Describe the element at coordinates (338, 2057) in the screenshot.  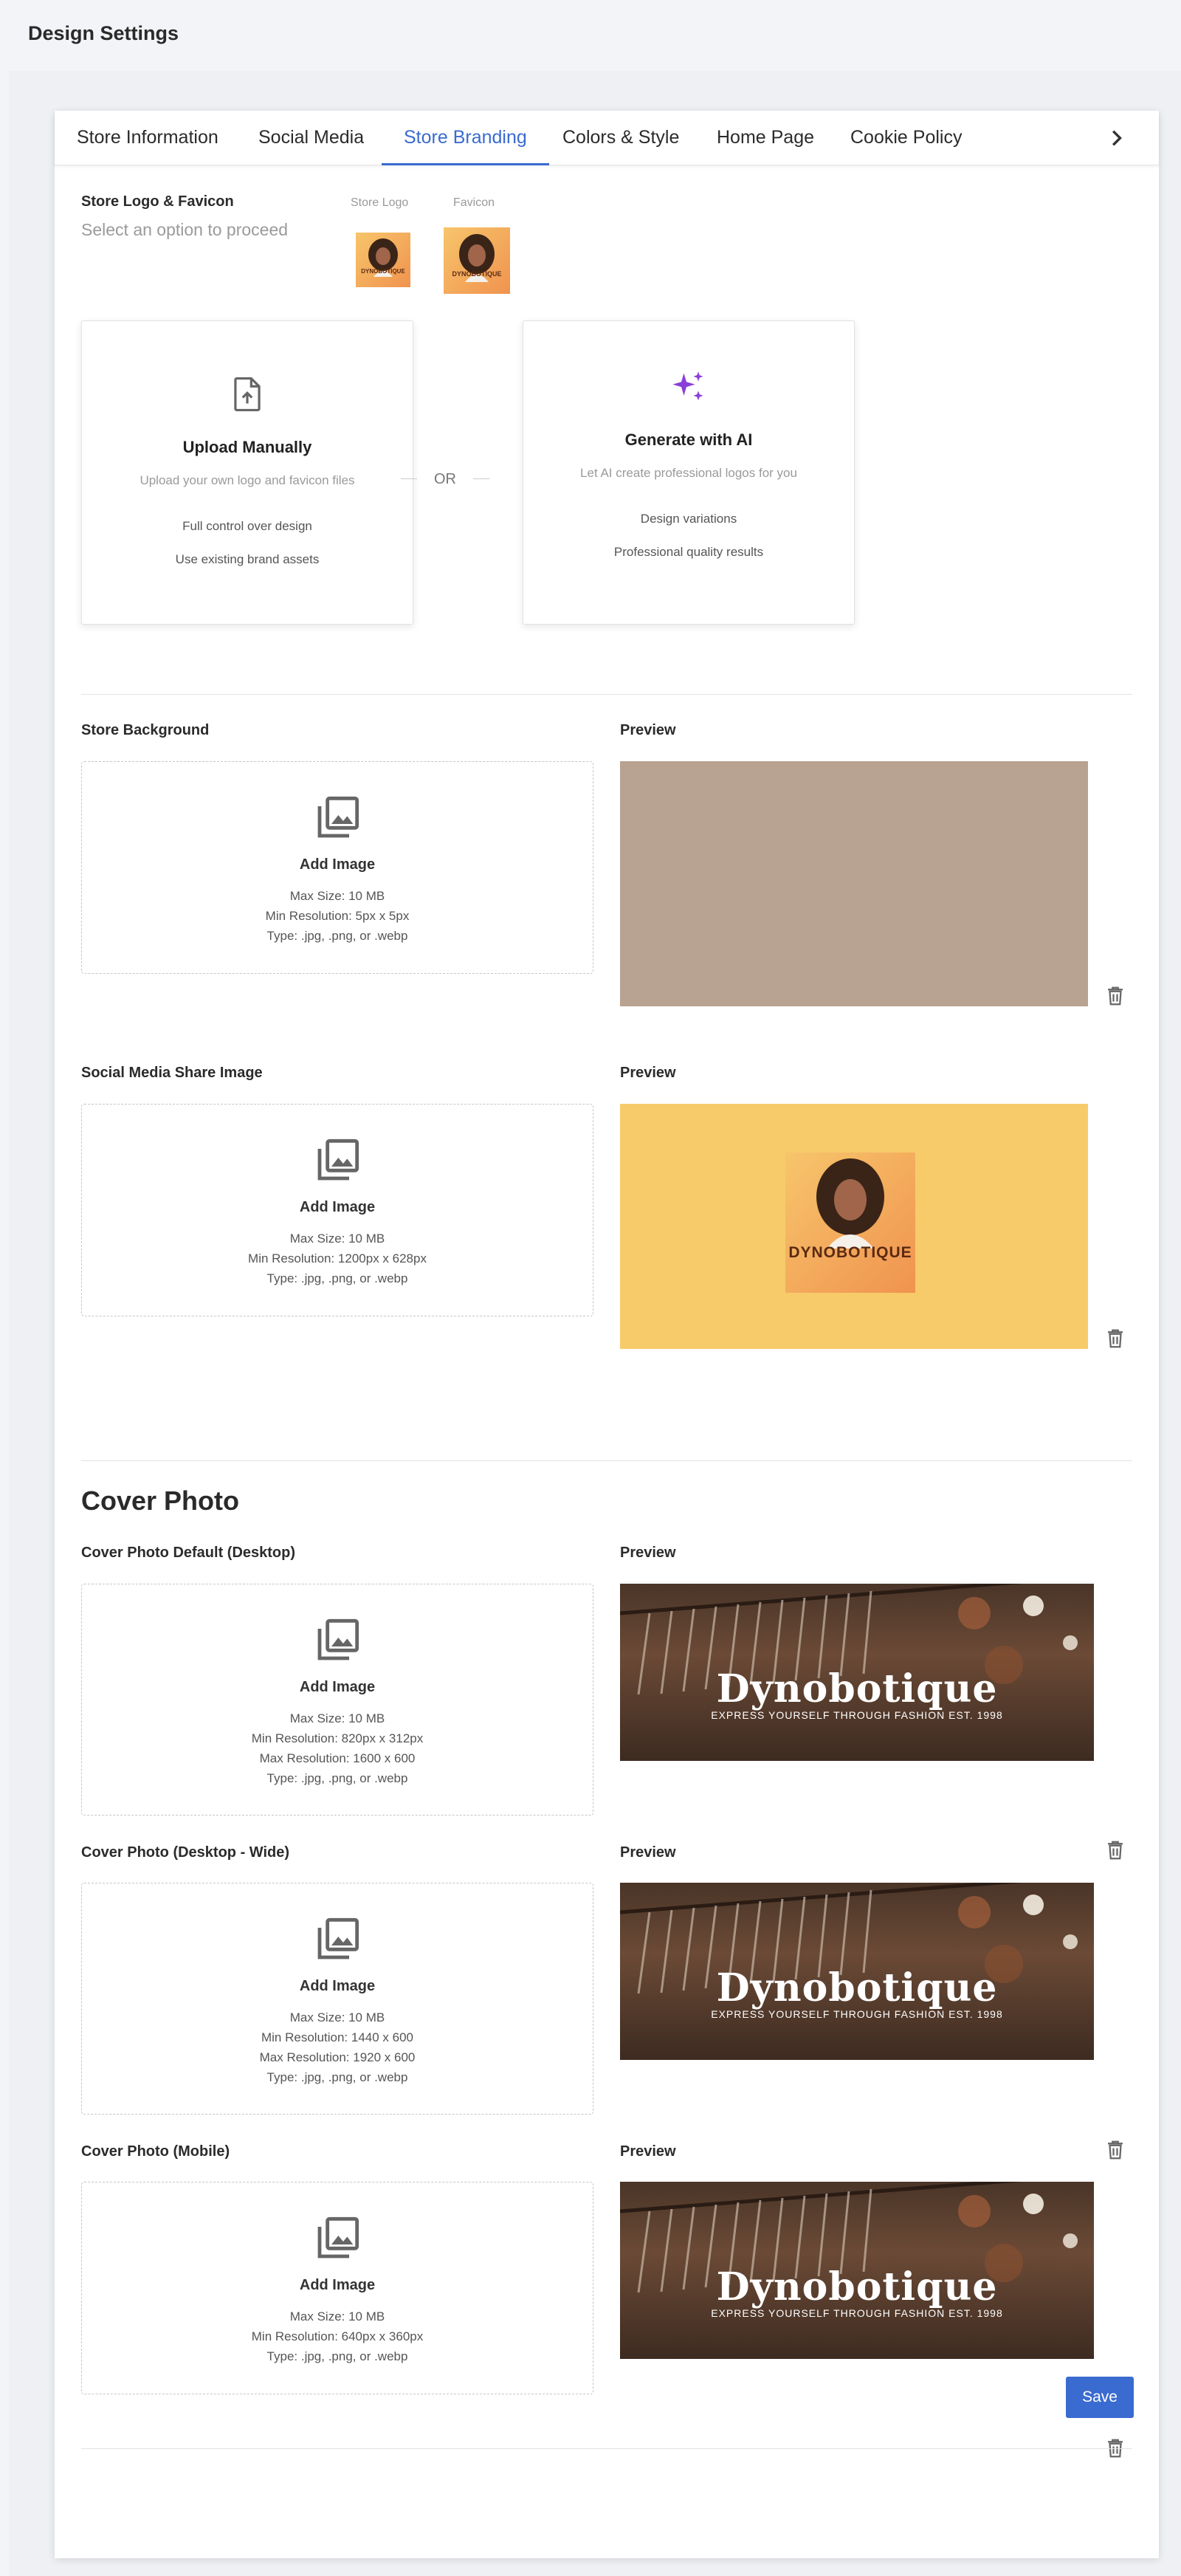
I see `spec-line: Max Resolution: 1920 x 600` at that location.